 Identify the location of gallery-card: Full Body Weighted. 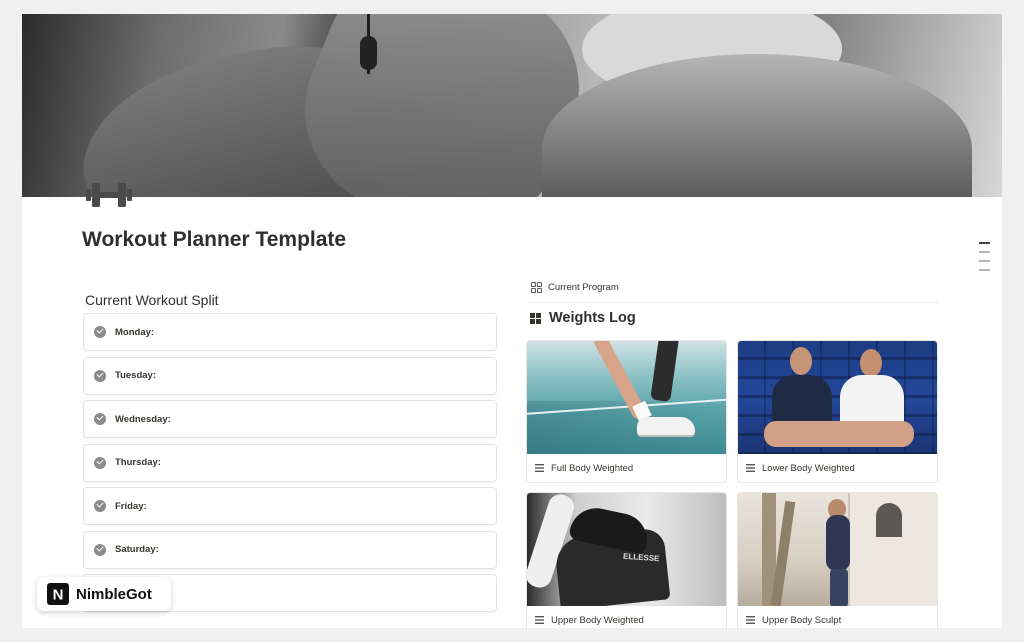
(626, 411).